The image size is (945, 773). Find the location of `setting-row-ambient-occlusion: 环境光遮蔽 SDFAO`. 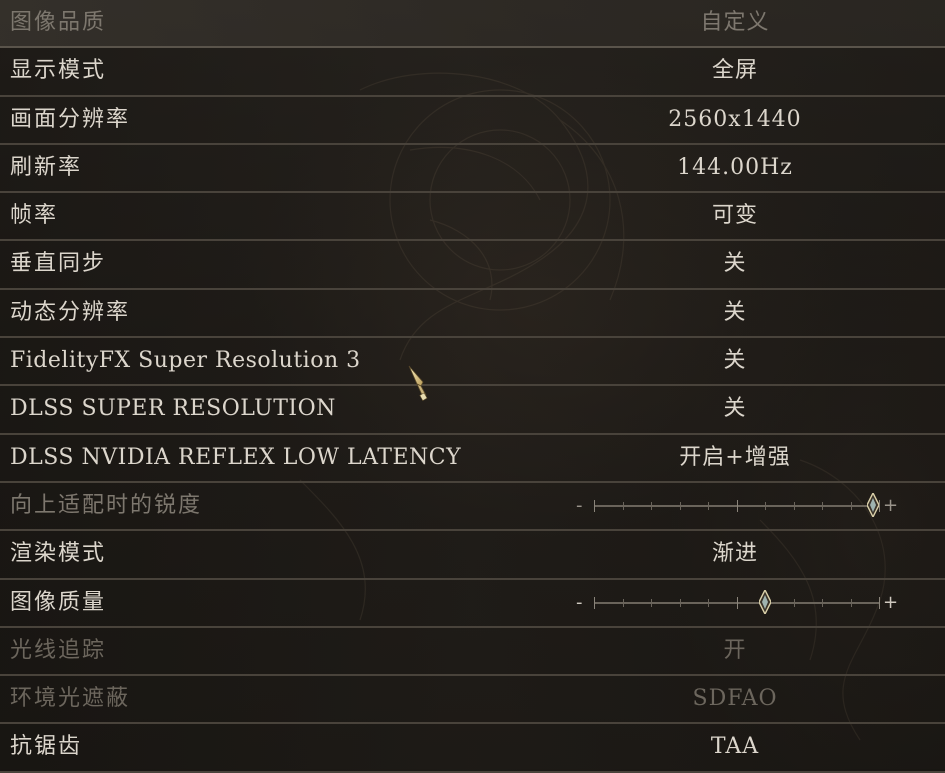

setting-row-ambient-occlusion: 环境光遮蔽 SDFAO is located at coordinates (472, 700).